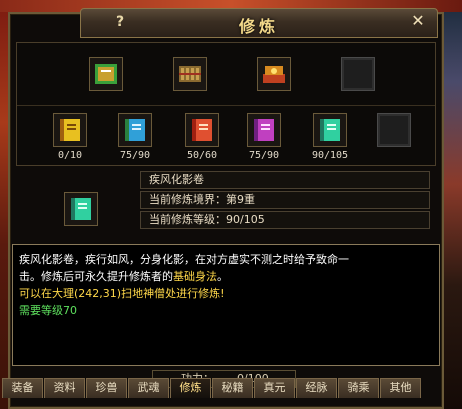  I want to click on gold-book-stack-icon, so click(274, 74).